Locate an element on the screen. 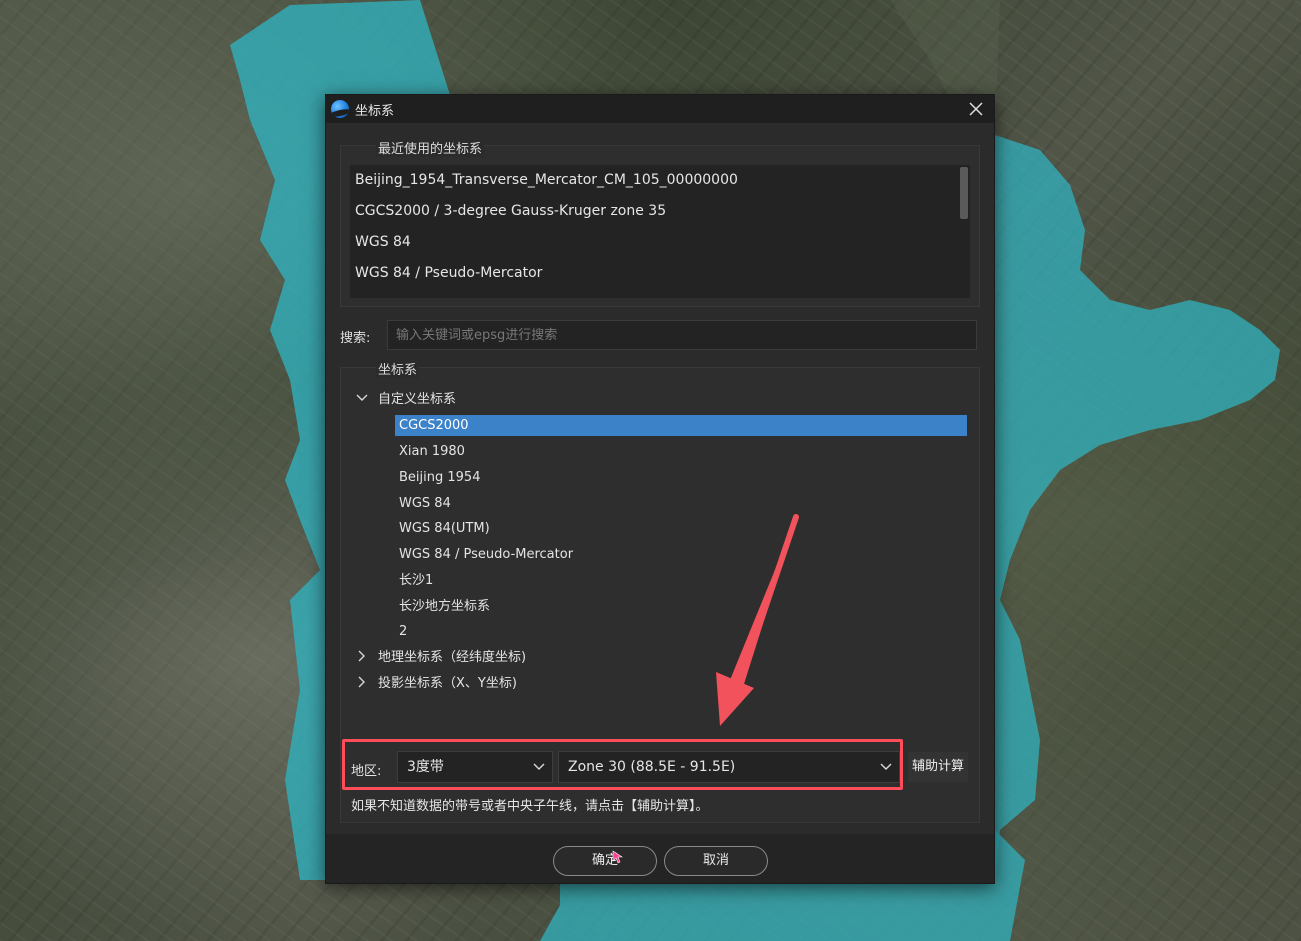 Image resolution: width=1301 pixels, height=941 pixels. tree-group-label: 坐标系 is located at coordinates (398, 368).